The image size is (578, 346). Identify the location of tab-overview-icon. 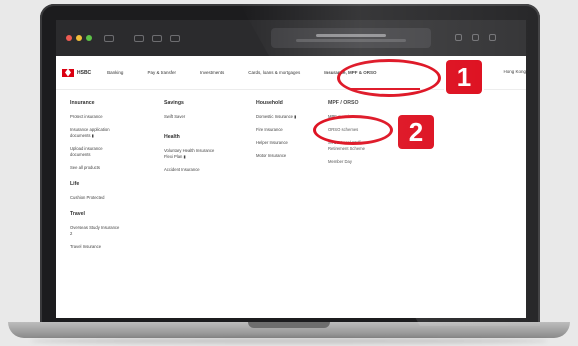
(175, 38).